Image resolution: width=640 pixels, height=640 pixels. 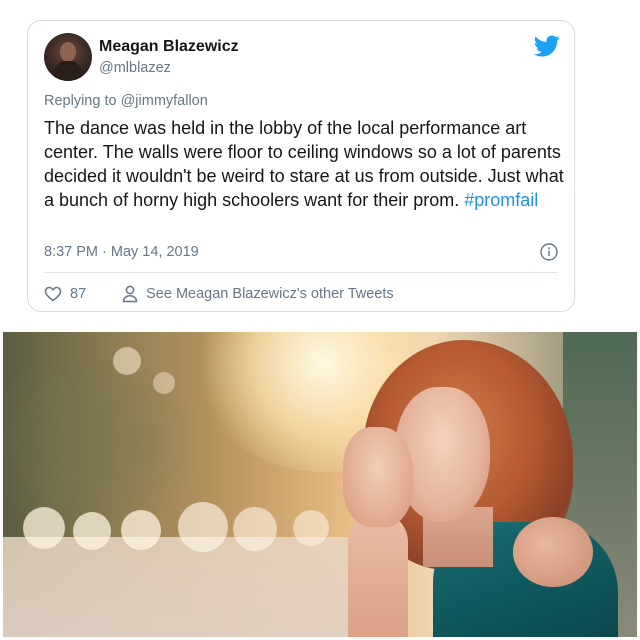 What do you see at coordinates (53, 294) in the screenshot?
I see `heart-icon` at bounding box center [53, 294].